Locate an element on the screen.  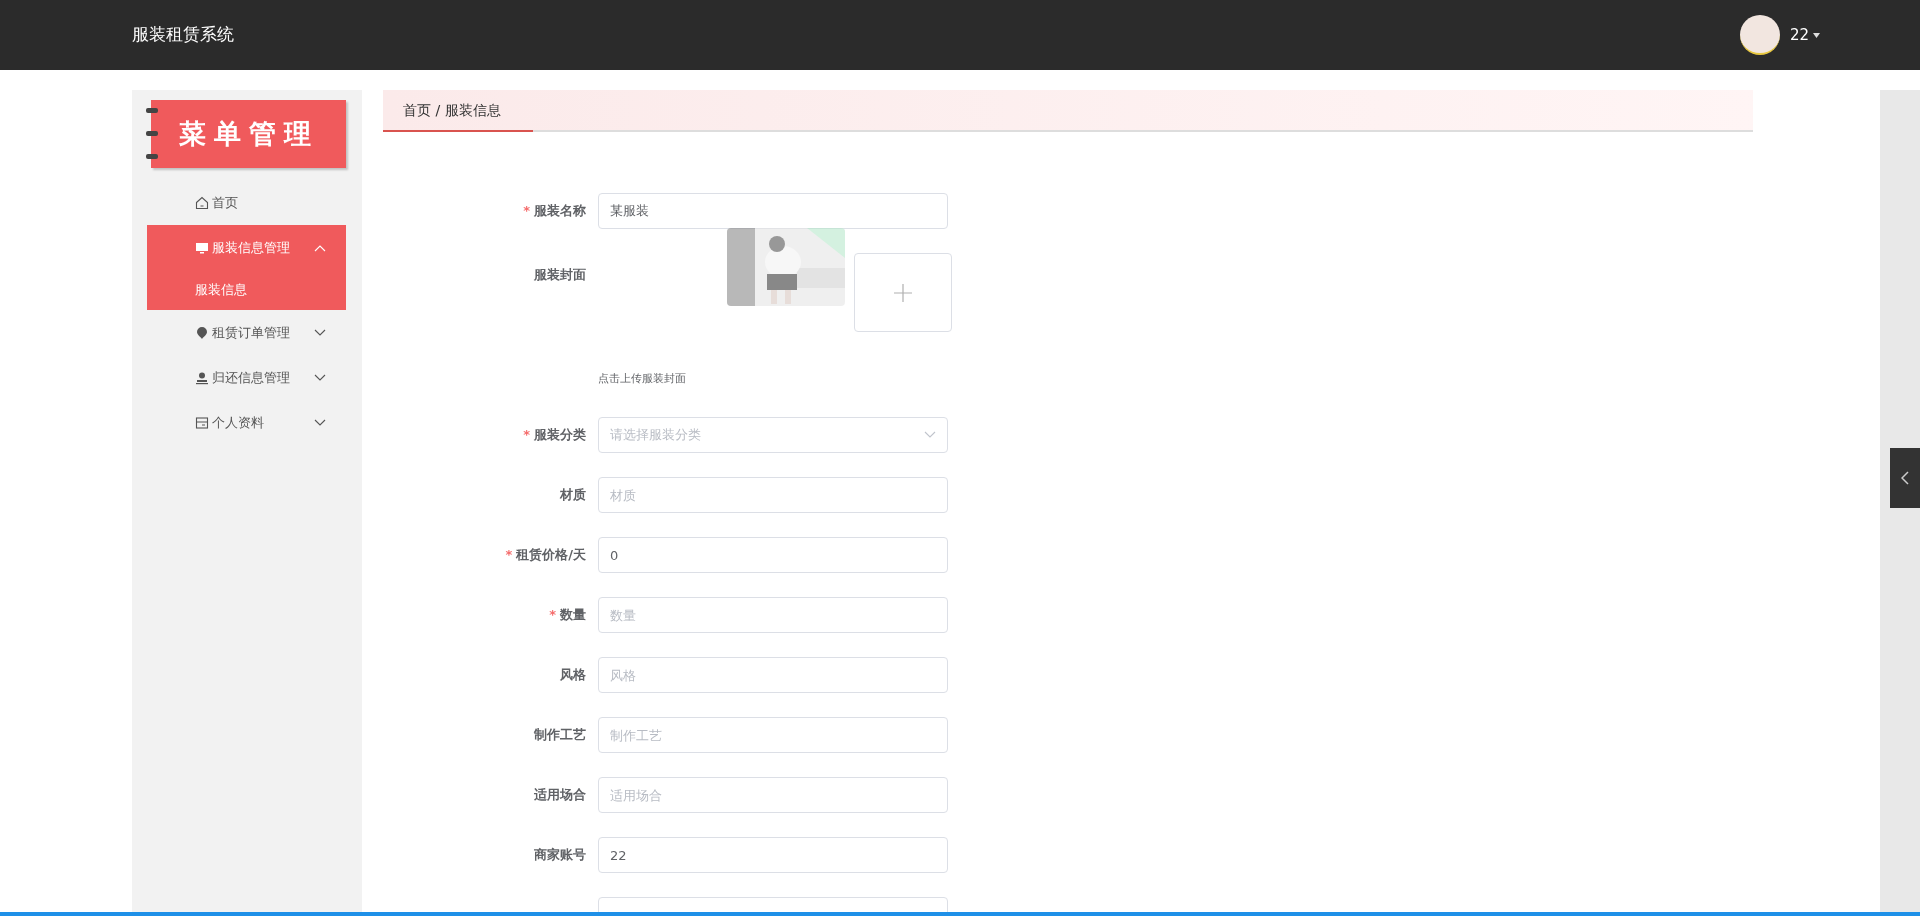
field-label: 租赁价格/天 is located at coordinates (551, 555).